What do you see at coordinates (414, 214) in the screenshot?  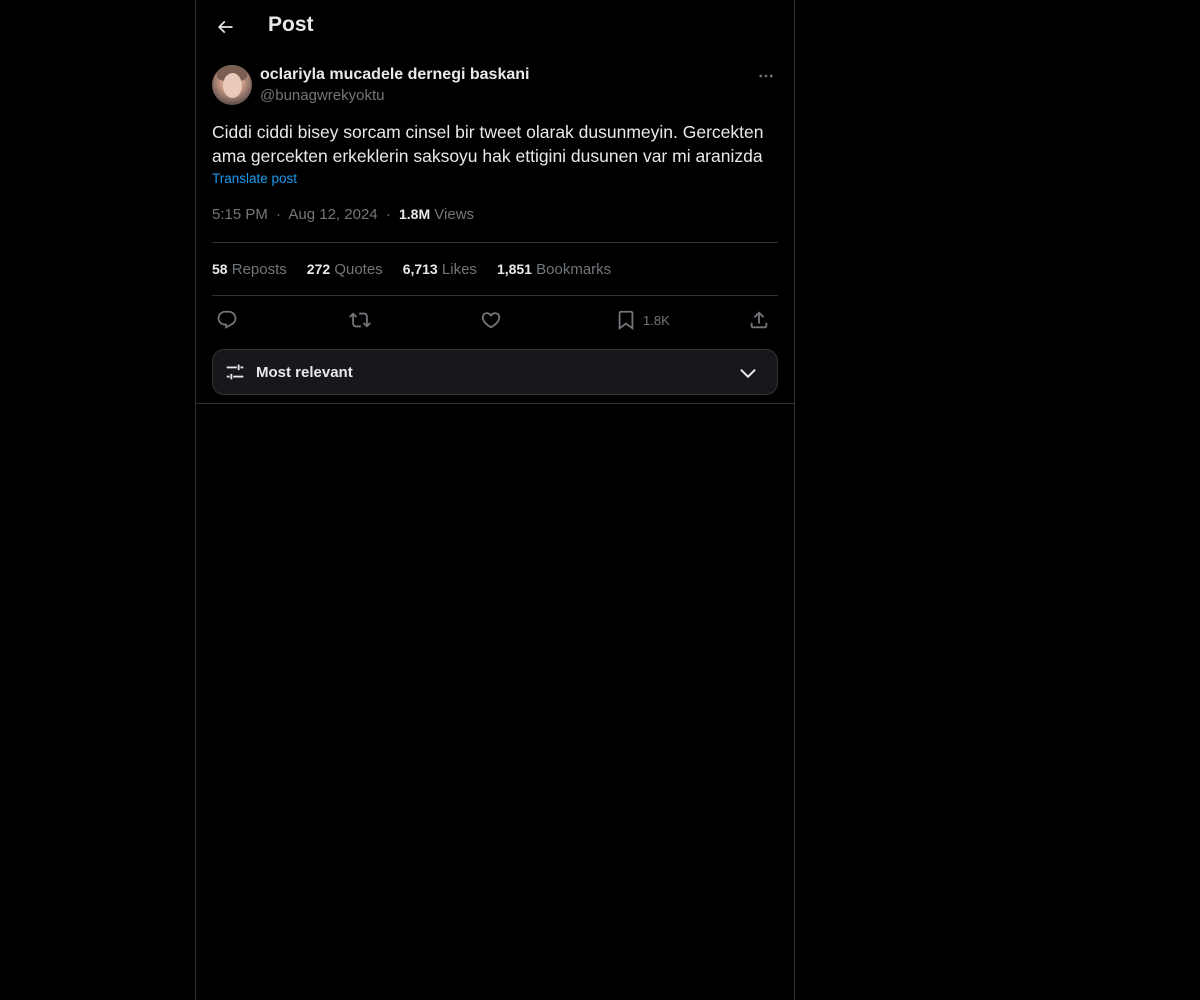 I see `views-count: 1.8M` at bounding box center [414, 214].